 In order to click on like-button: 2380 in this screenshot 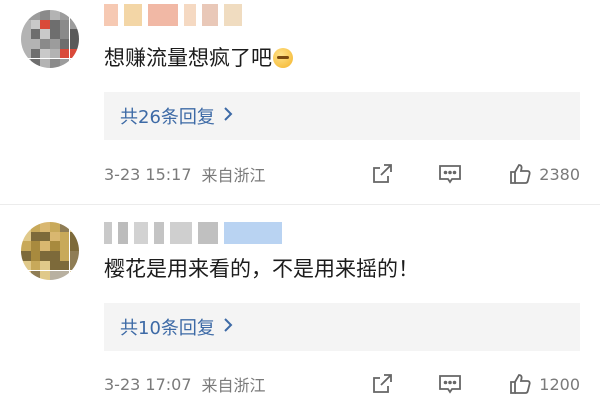, I will do `click(543, 174)`.